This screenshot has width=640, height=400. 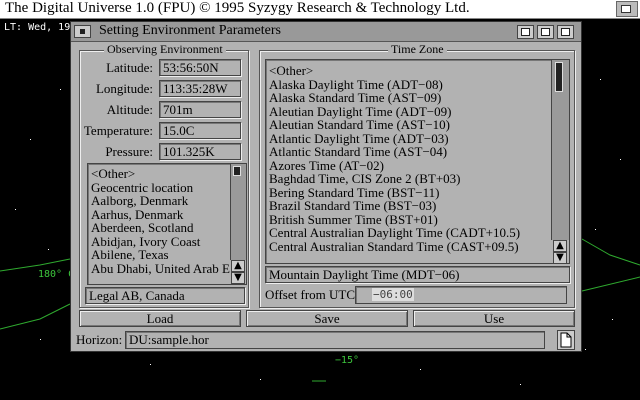 What do you see at coordinates (326, 32) in the screenshot?
I see `dialog-titlebar: Setting Environment Parameters` at bounding box center [326, 32].